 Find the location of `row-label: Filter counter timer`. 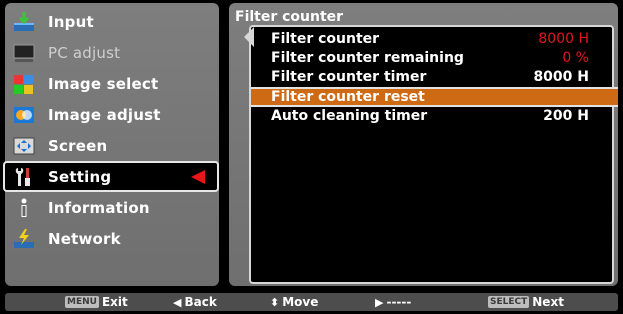

row-label: Filter counter timer is located at coordinates (349, 77).